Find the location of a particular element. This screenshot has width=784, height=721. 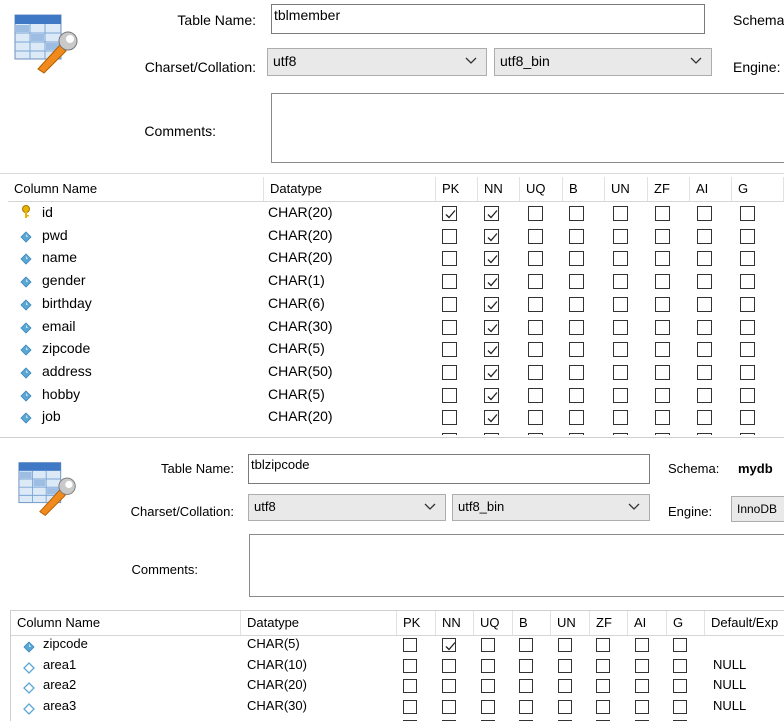

column-datatype: CHAR(5) is located at coordinates (296, 394).